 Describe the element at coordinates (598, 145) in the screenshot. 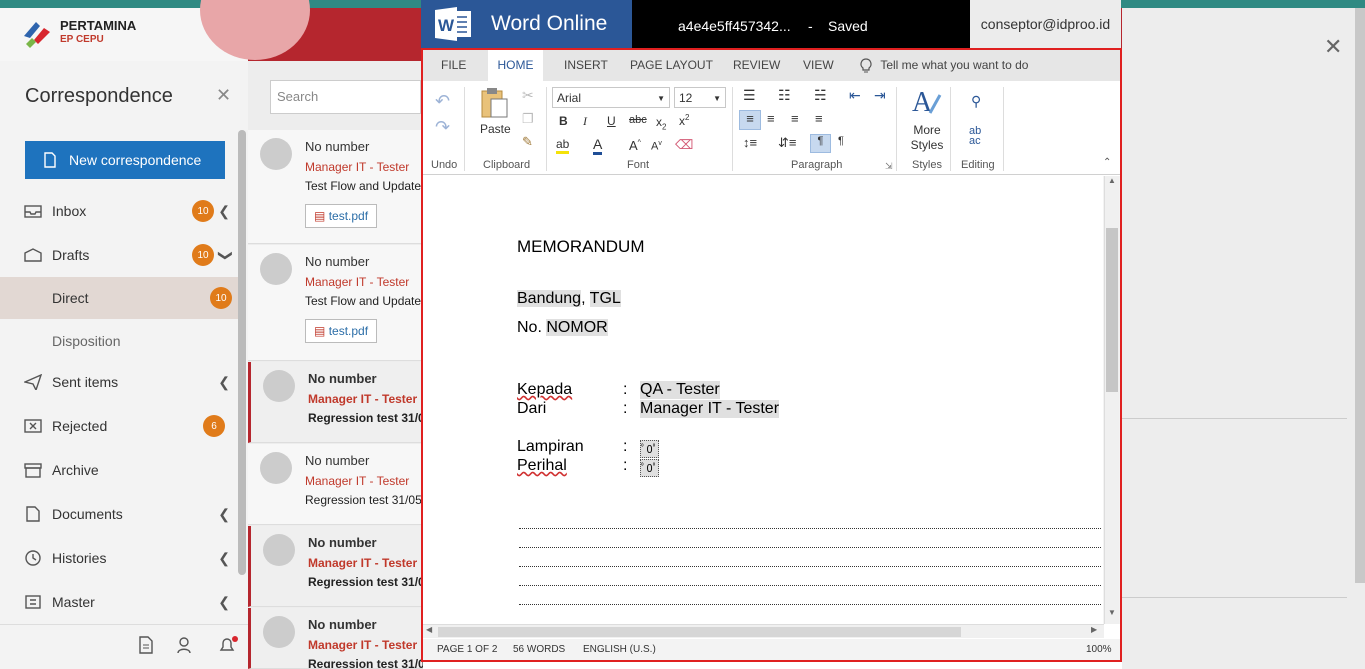

I see `font-color-icon: A` at that location.